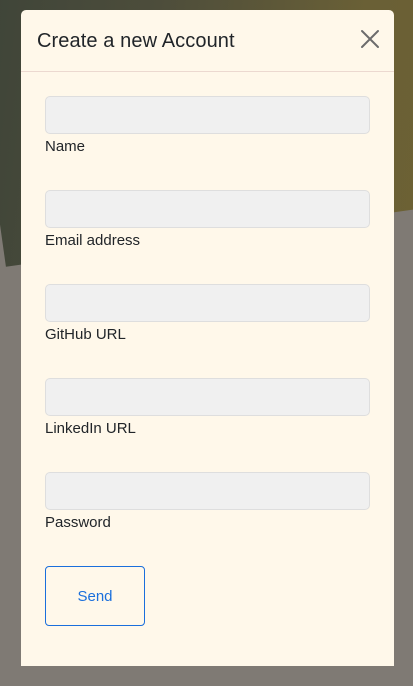  I want to click on close-icon, so click(370, 39).